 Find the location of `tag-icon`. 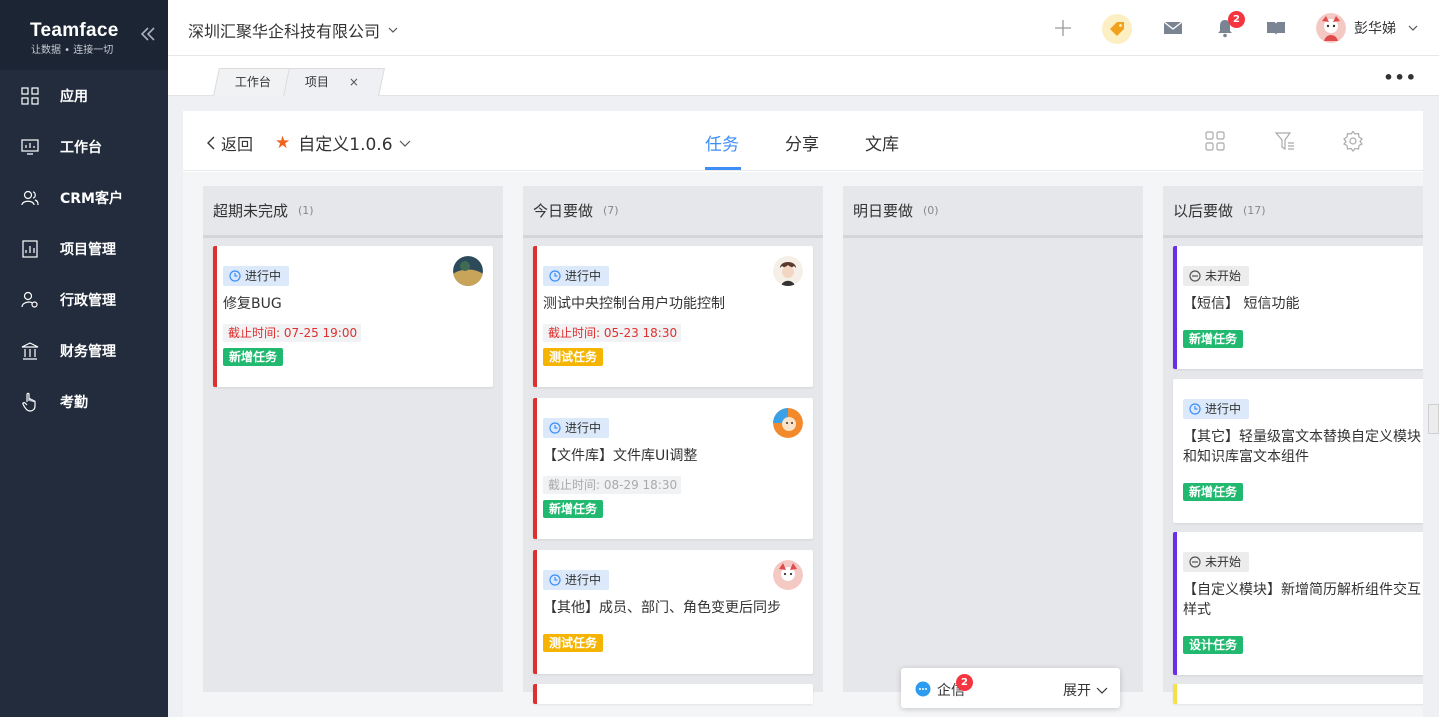

tag-icon is located at coordinates (1117, 29).